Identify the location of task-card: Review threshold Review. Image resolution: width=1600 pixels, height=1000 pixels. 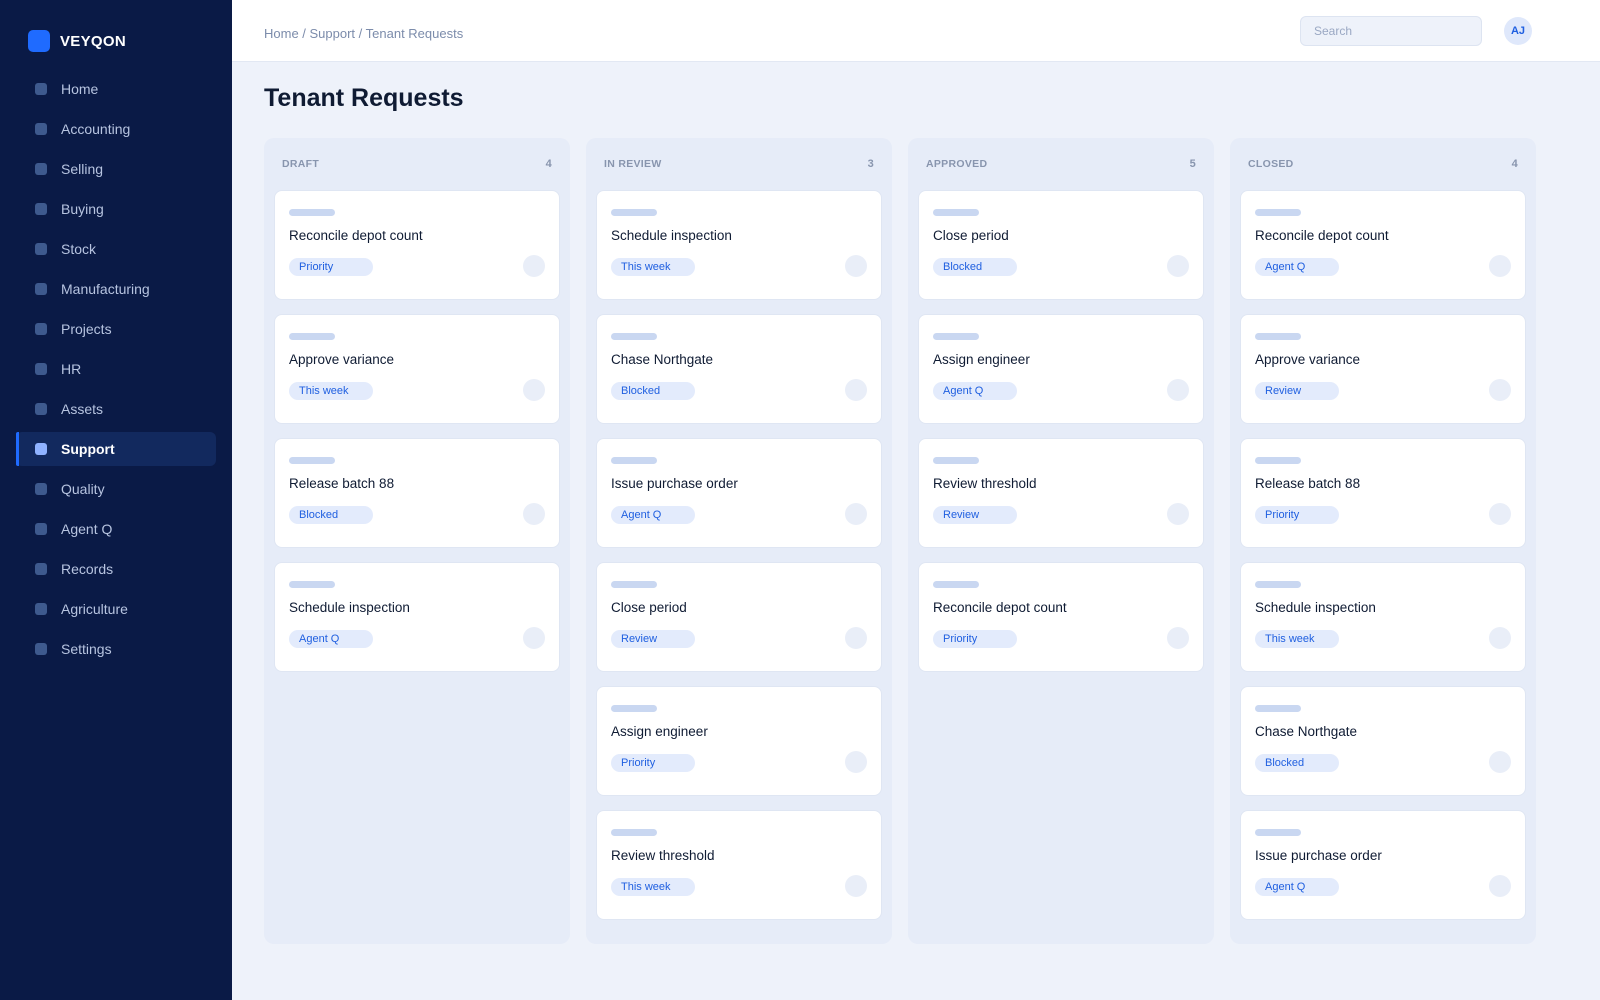
(1061, 493).